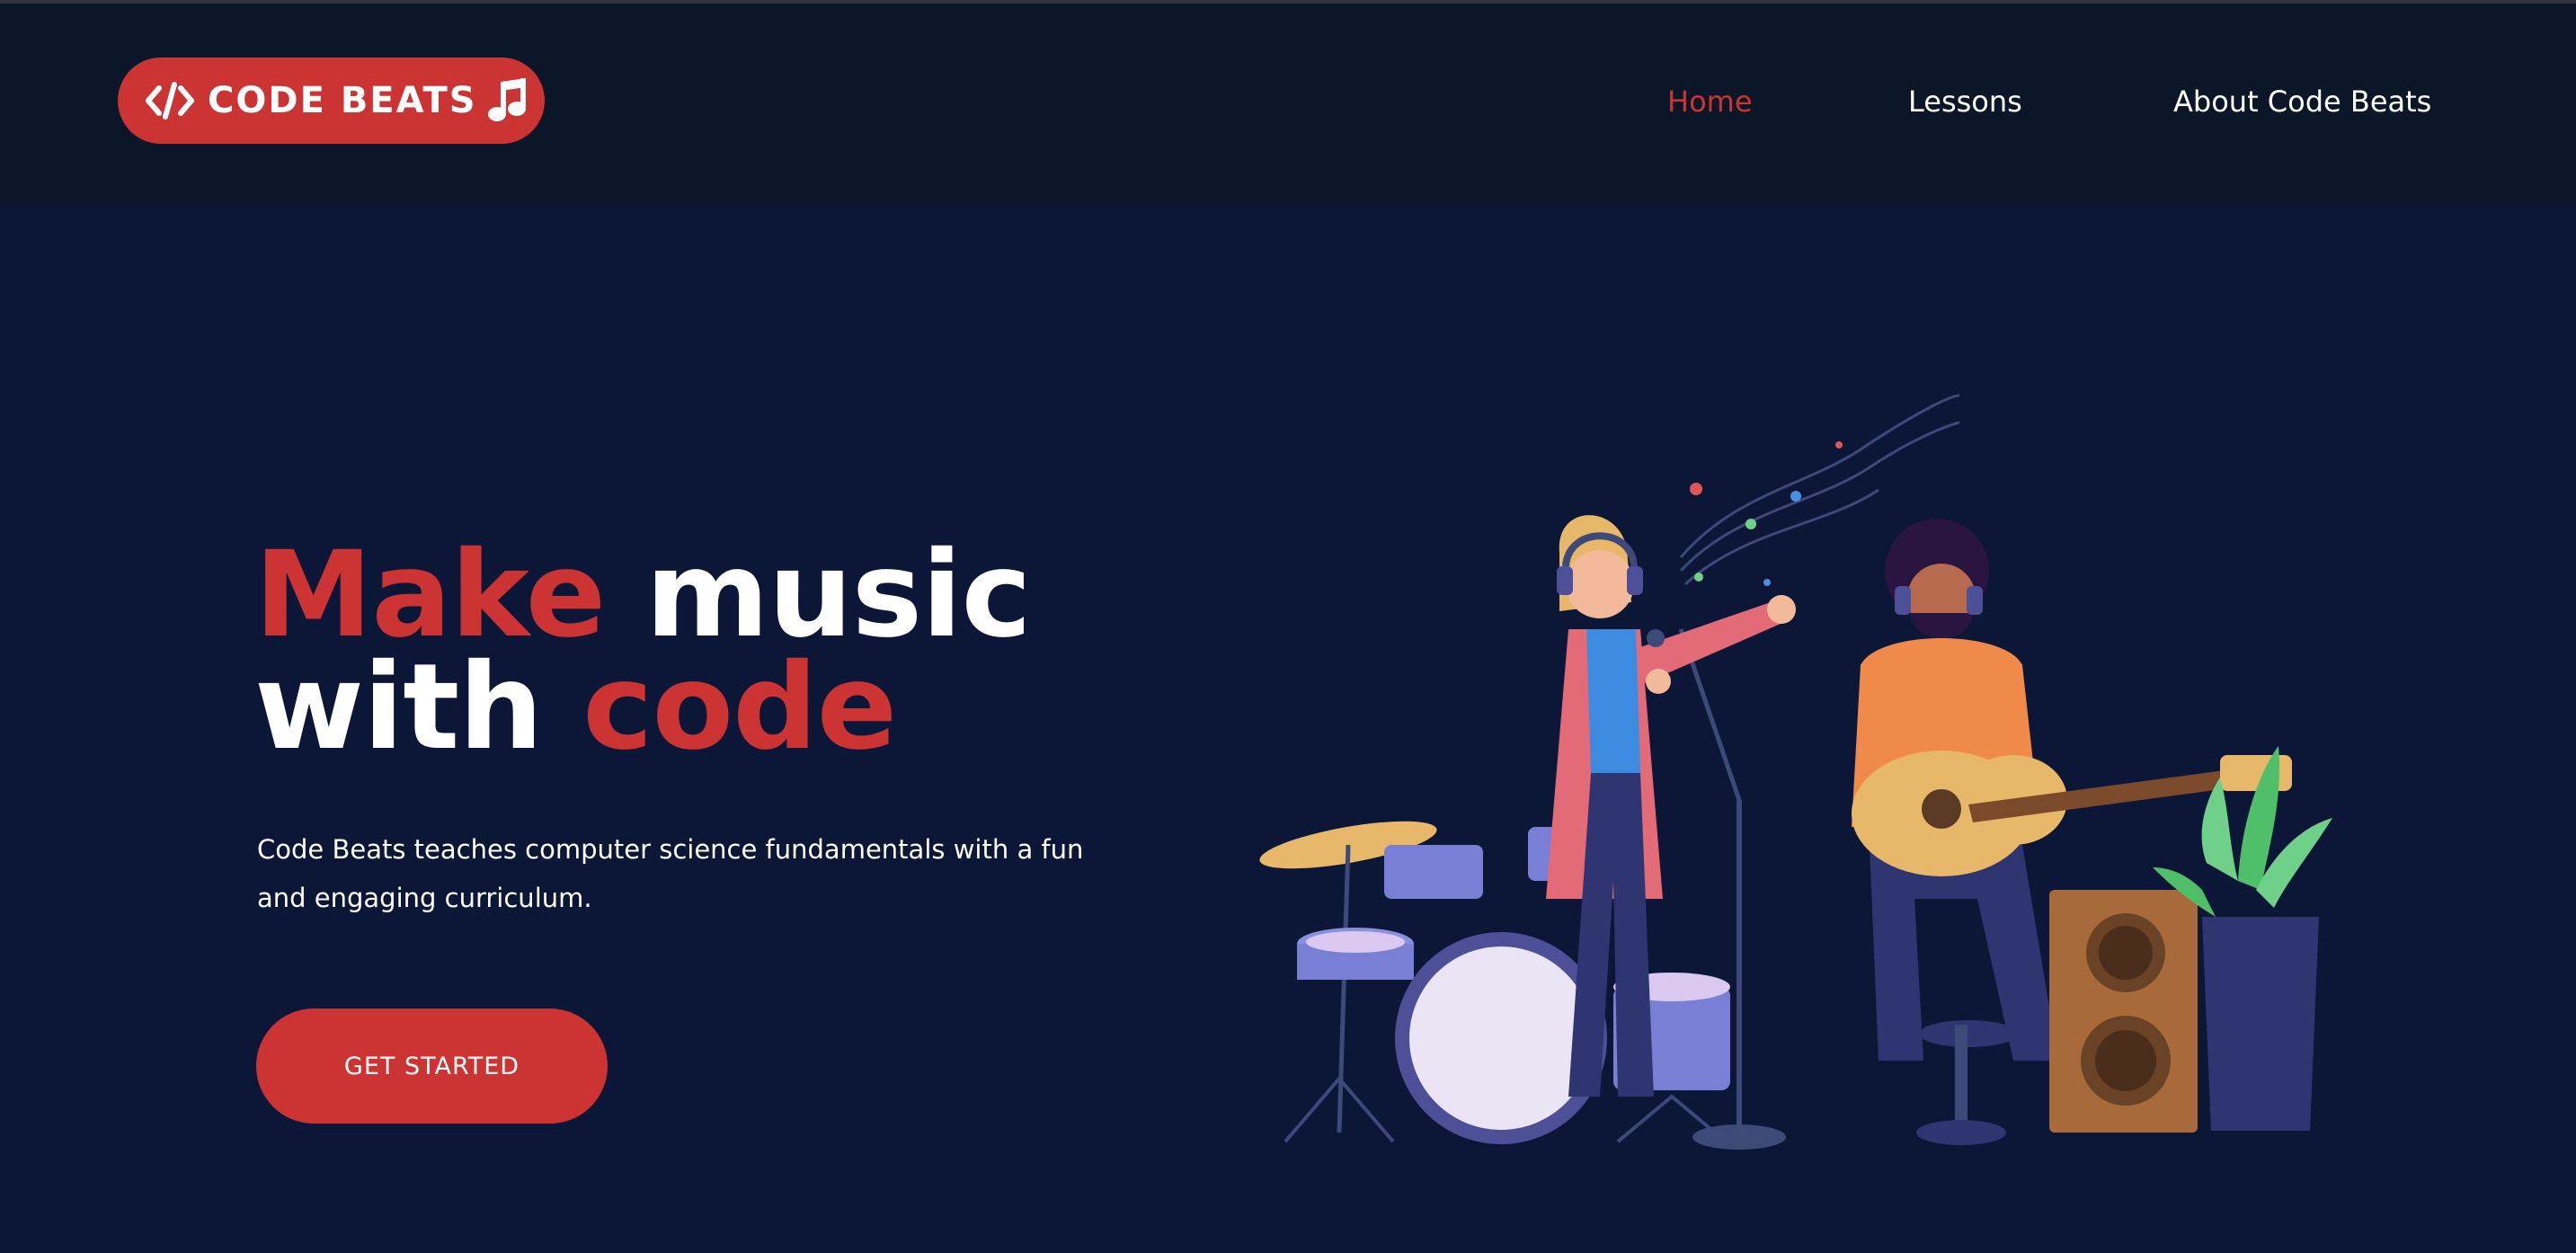 The height and width of the screenshot is (1253, 2576). I want to click on hero-title-word-with: with, so click(398, 707).